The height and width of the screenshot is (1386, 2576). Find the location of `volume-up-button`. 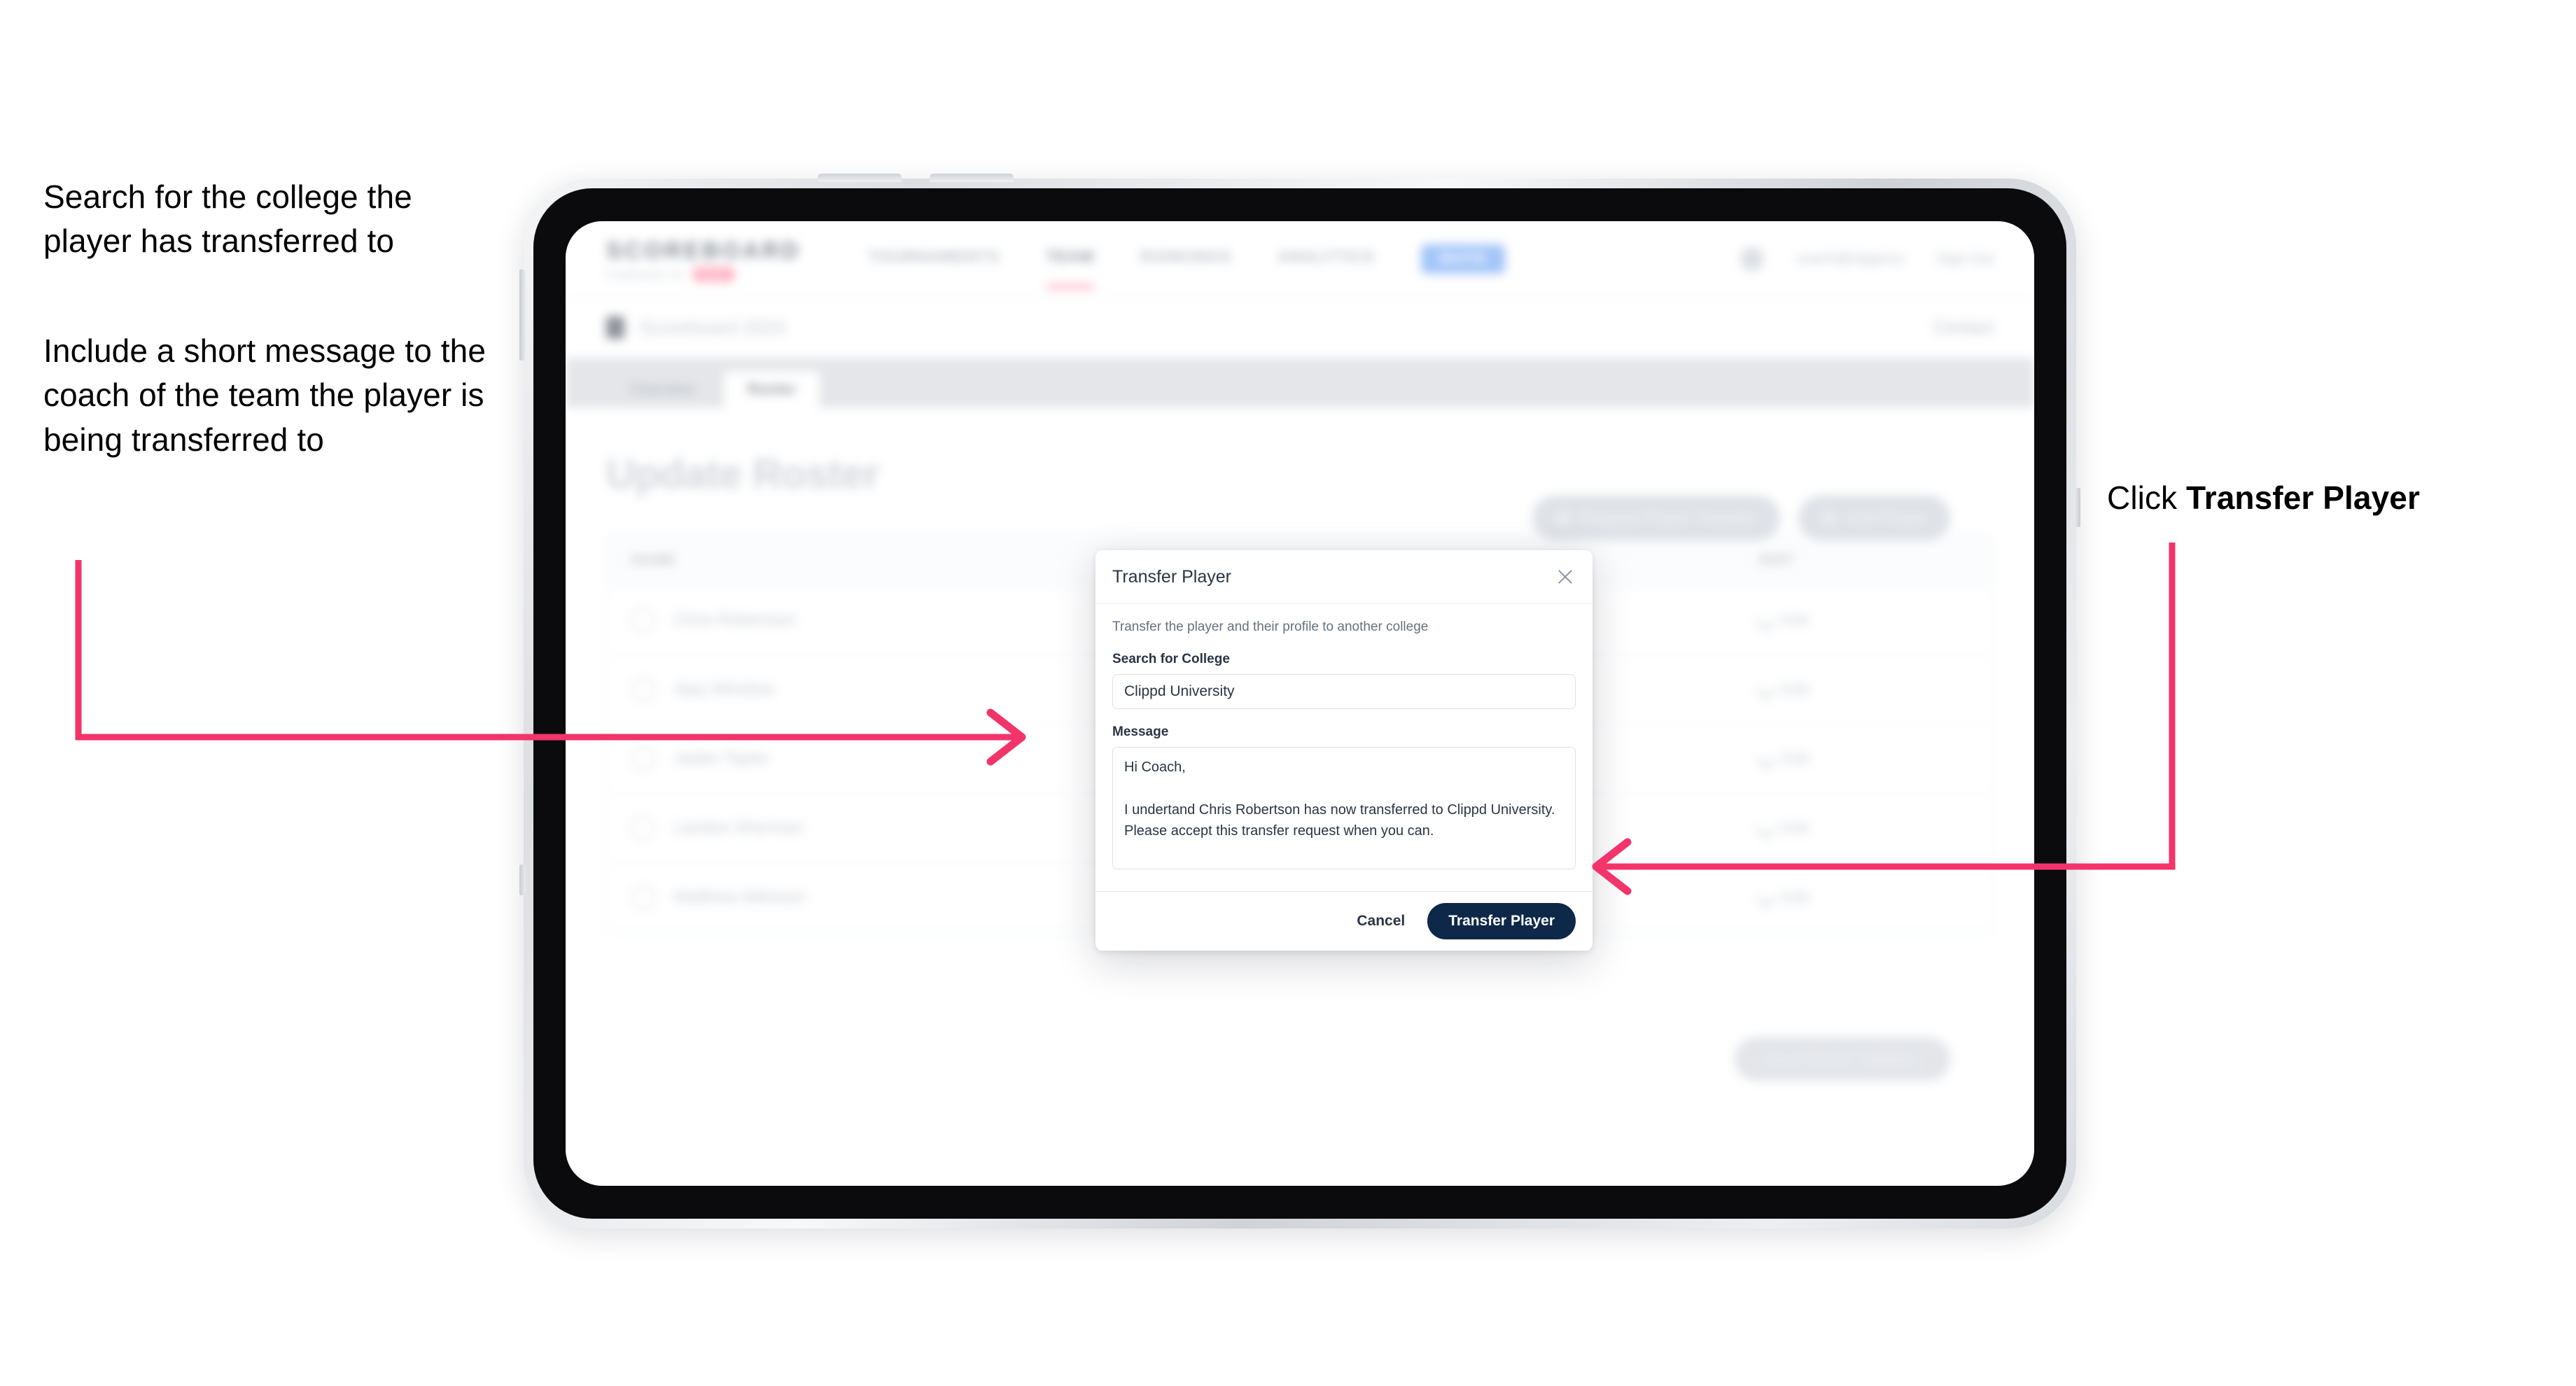

volume-up-button is located at coordinates (860, 178).